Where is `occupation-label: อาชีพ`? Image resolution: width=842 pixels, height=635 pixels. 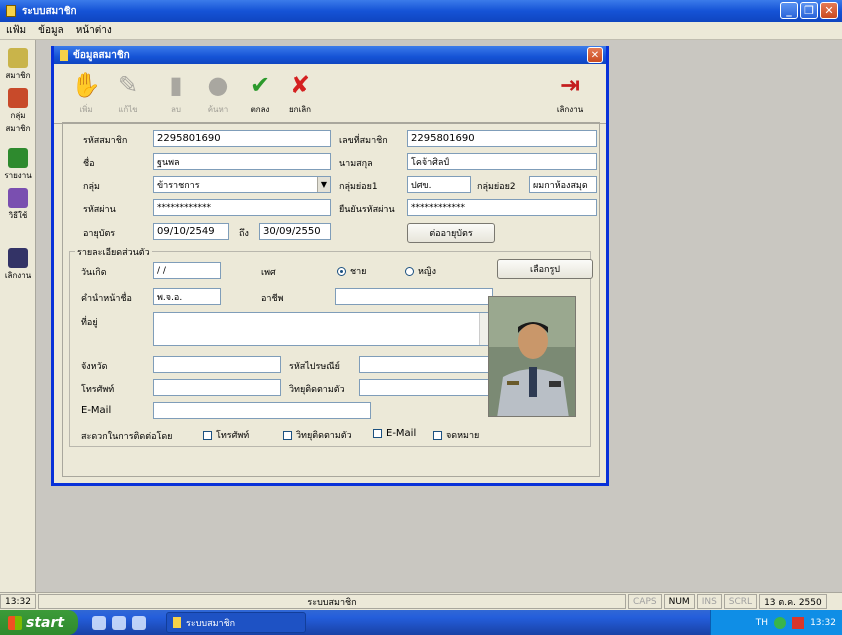
occupation-label: อาชีพ is located at coordinates (272, 299).